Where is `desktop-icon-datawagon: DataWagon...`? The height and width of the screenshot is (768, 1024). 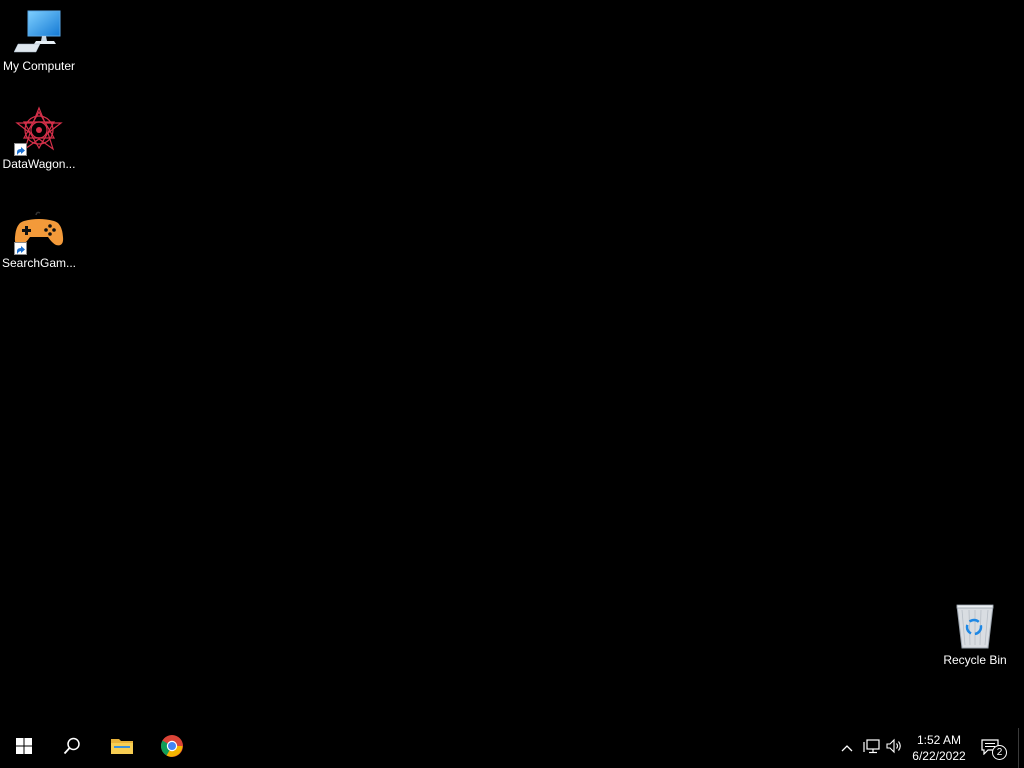
desktop-icon-datawagon: DataWagon... is located at coordinates (39, 139).